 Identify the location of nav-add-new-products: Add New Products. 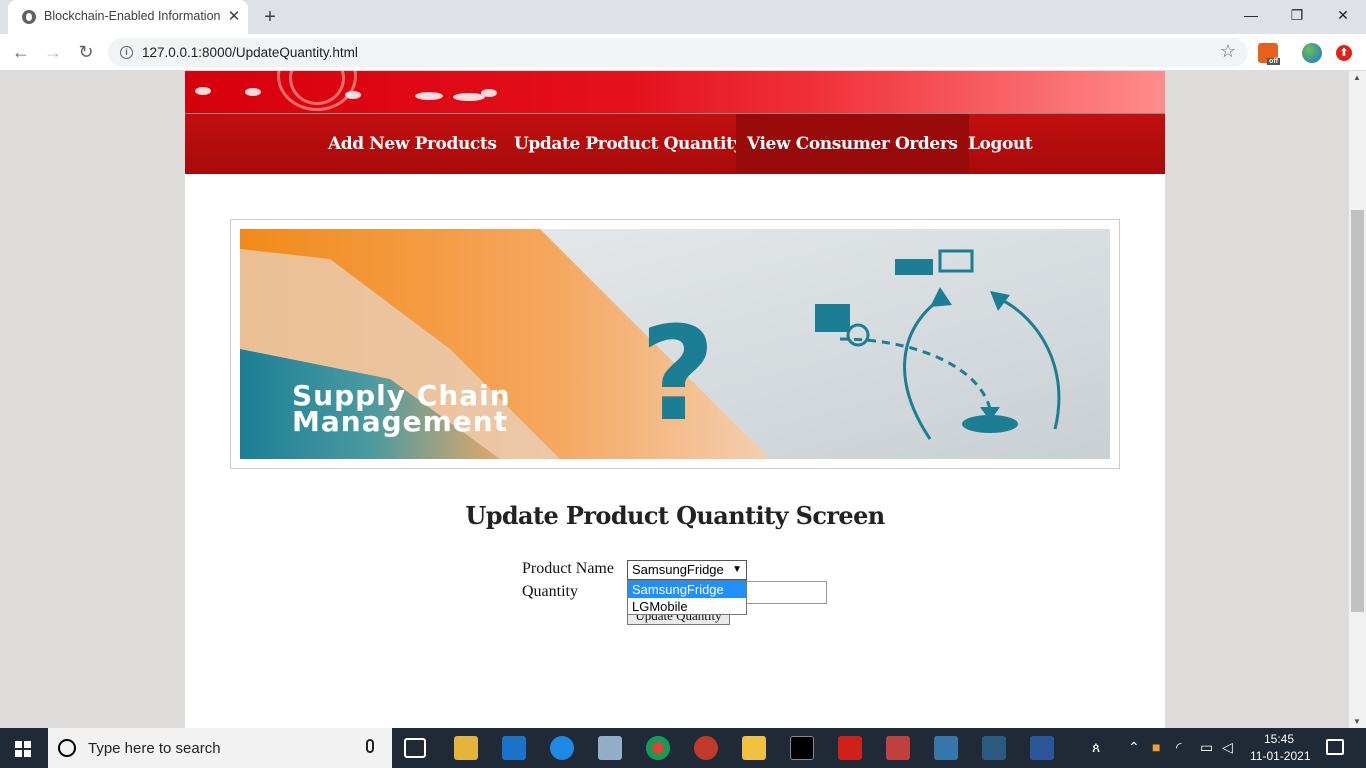
(412, 144).